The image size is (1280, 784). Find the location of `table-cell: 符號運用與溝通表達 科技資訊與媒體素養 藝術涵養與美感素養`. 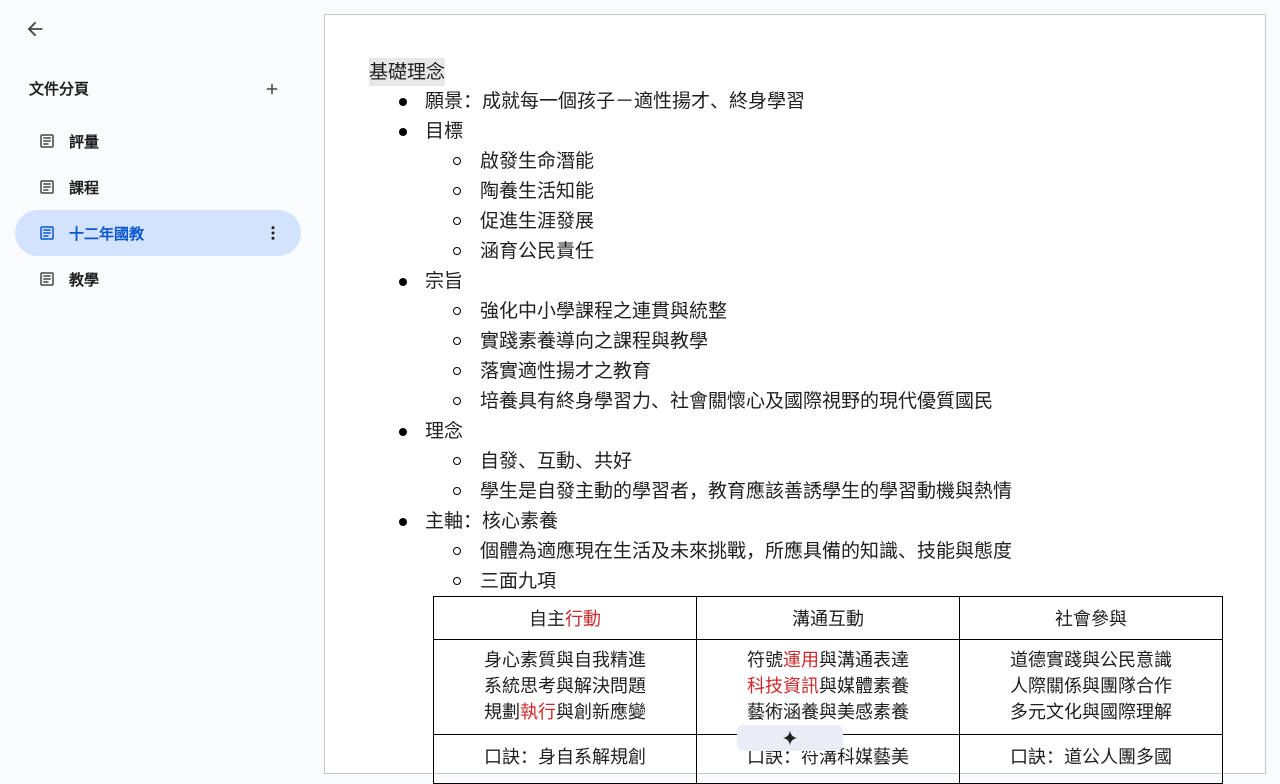

table-cell: 符號運用與溝通表達 科技資訊與媒體素養 藝術涵養與美感素養 is located at coordinates (828, 687).